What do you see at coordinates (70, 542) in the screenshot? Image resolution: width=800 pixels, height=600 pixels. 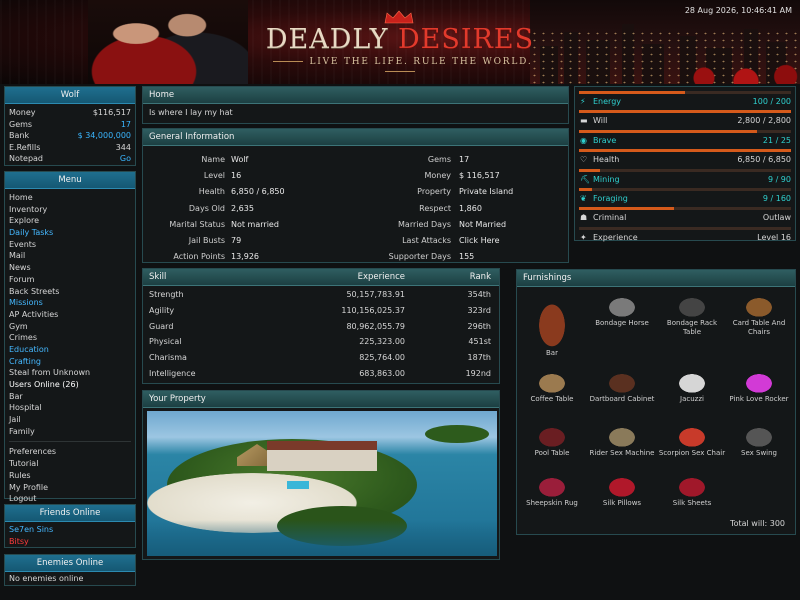 I see `friend-link: Bitsy` at bounding box center [70, 542].